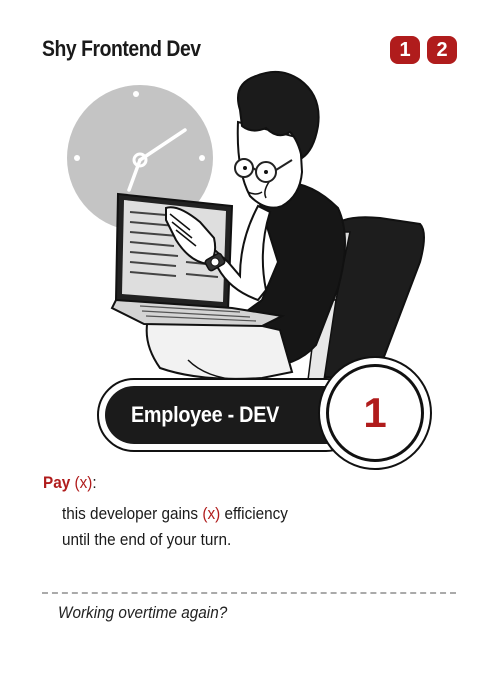 This screenshot has height=693, width=497. I want to click on cost-value: 1, so click(375, 412).